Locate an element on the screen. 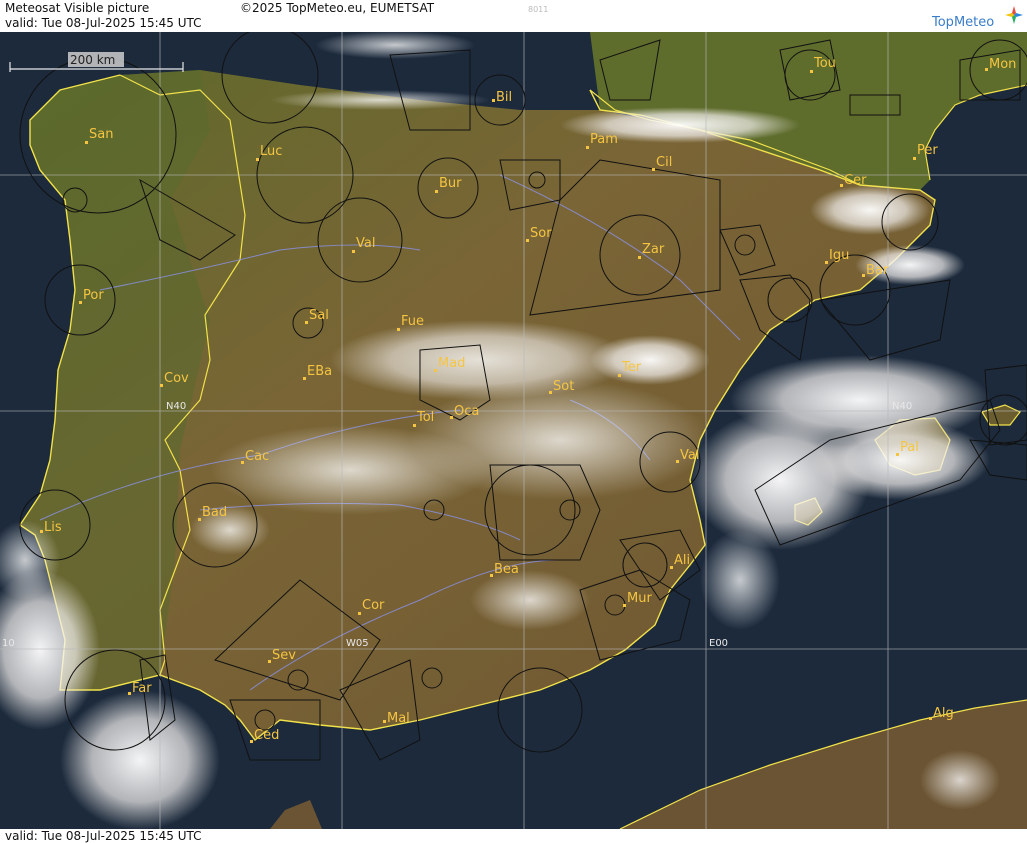 Image resolution: width=1027 pixels, height=843 pixels. city-marker-far: Far is located at coordinates (140, 688).